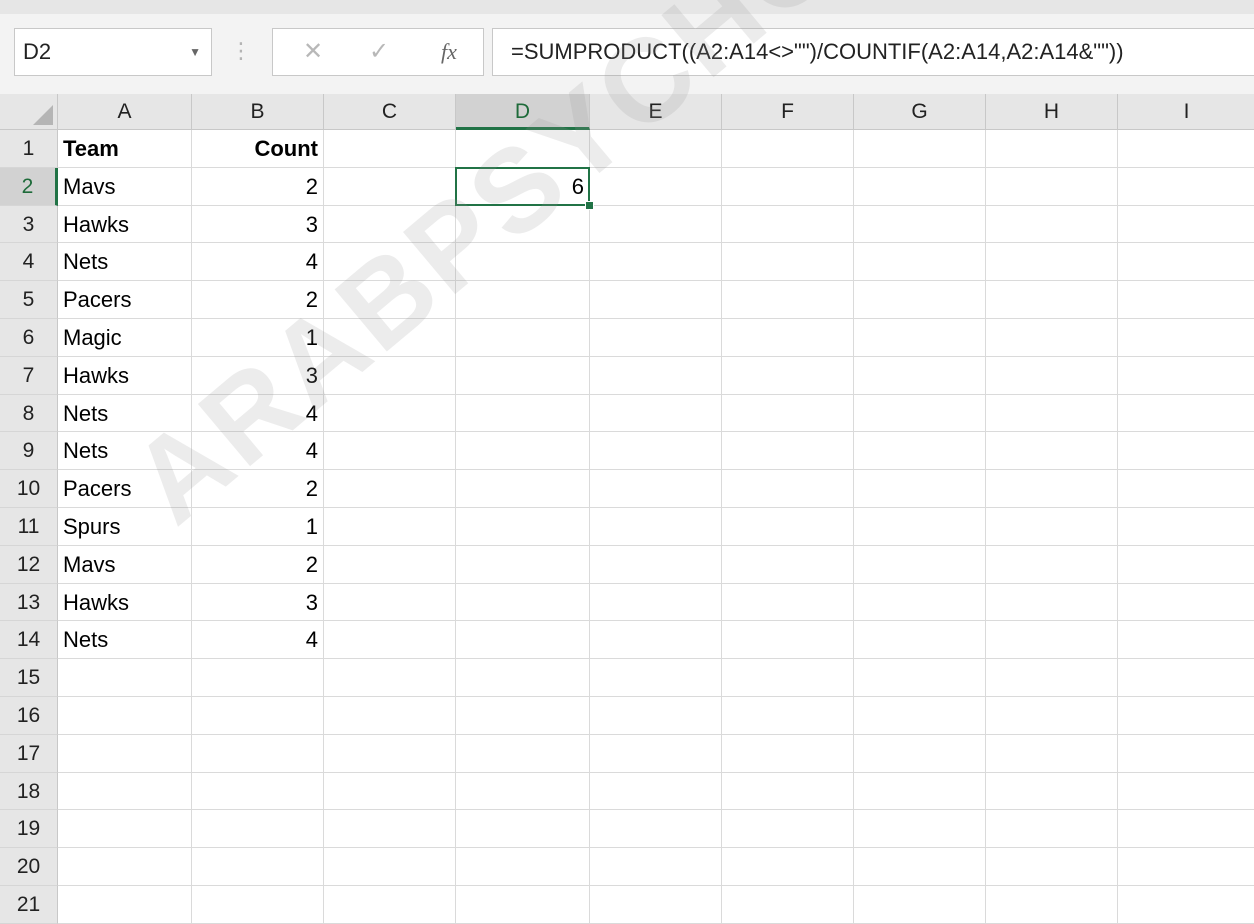 This screenshot has height=924, width=1254. Describe the element at coordinates (1186, 678) in the screenshot. I see `cell-i15` at that location.